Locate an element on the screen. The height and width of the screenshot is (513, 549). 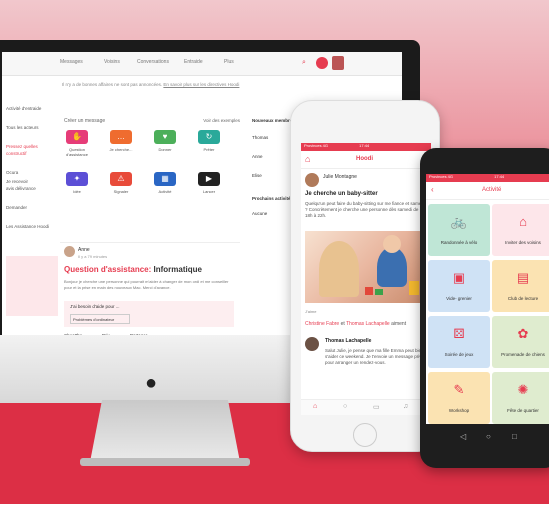
imac-stand is located at coordinates (165, 431).